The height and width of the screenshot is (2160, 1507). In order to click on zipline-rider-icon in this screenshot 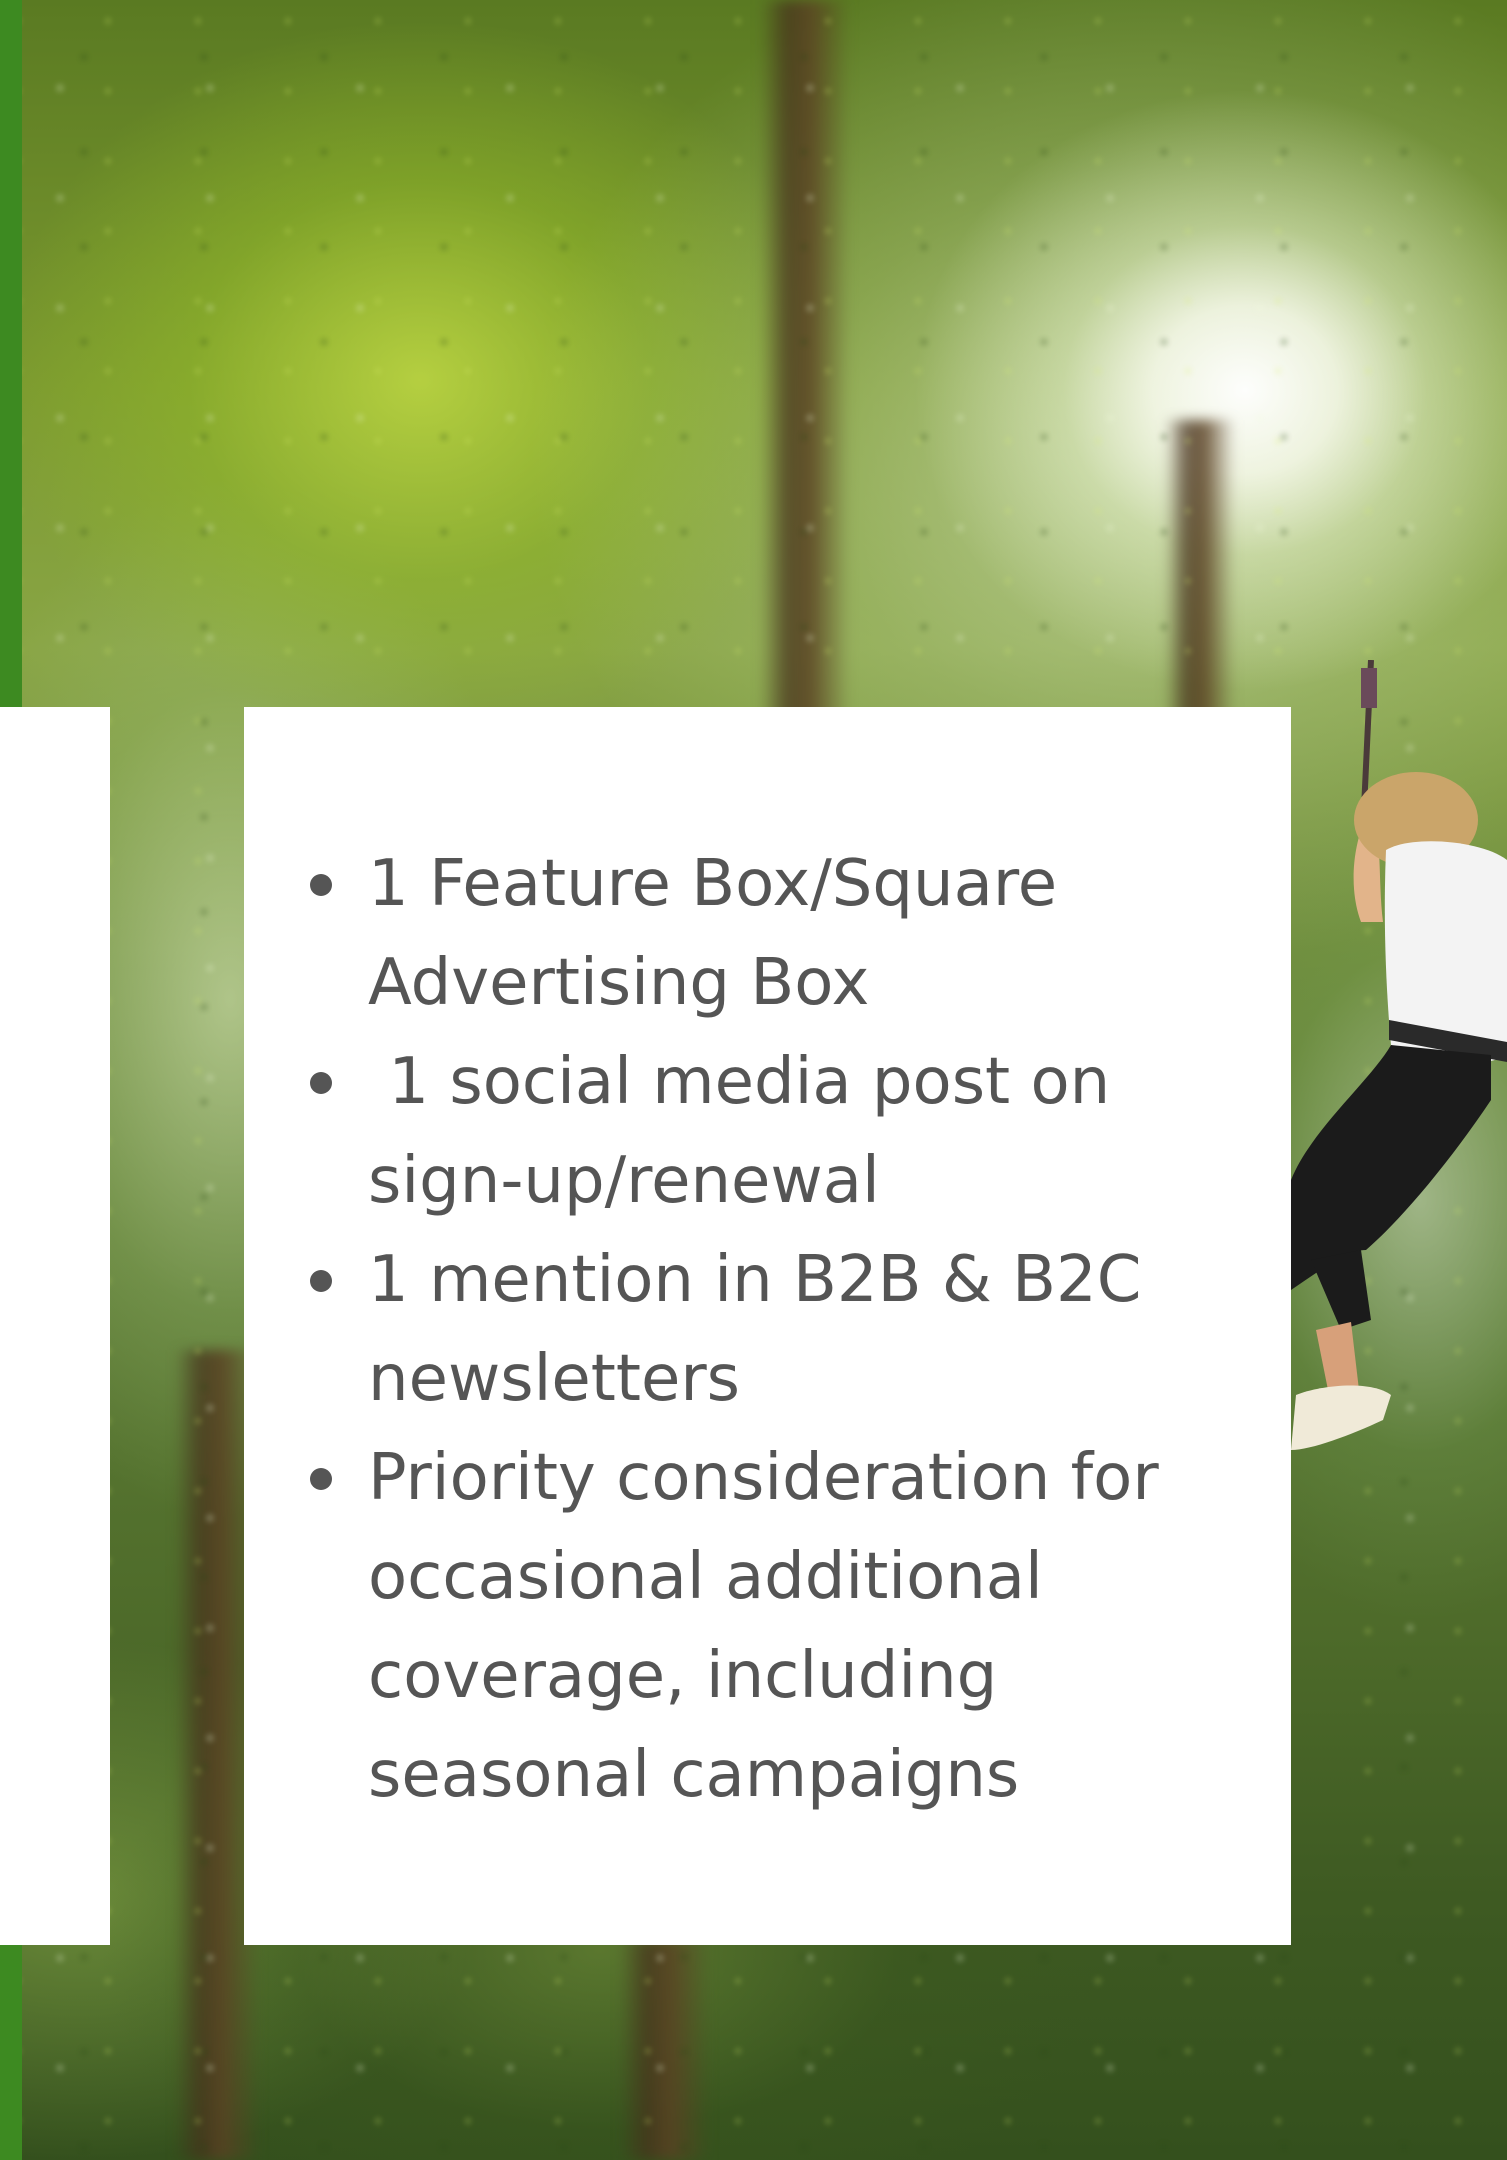, I will do `click(1399, 1055)`.